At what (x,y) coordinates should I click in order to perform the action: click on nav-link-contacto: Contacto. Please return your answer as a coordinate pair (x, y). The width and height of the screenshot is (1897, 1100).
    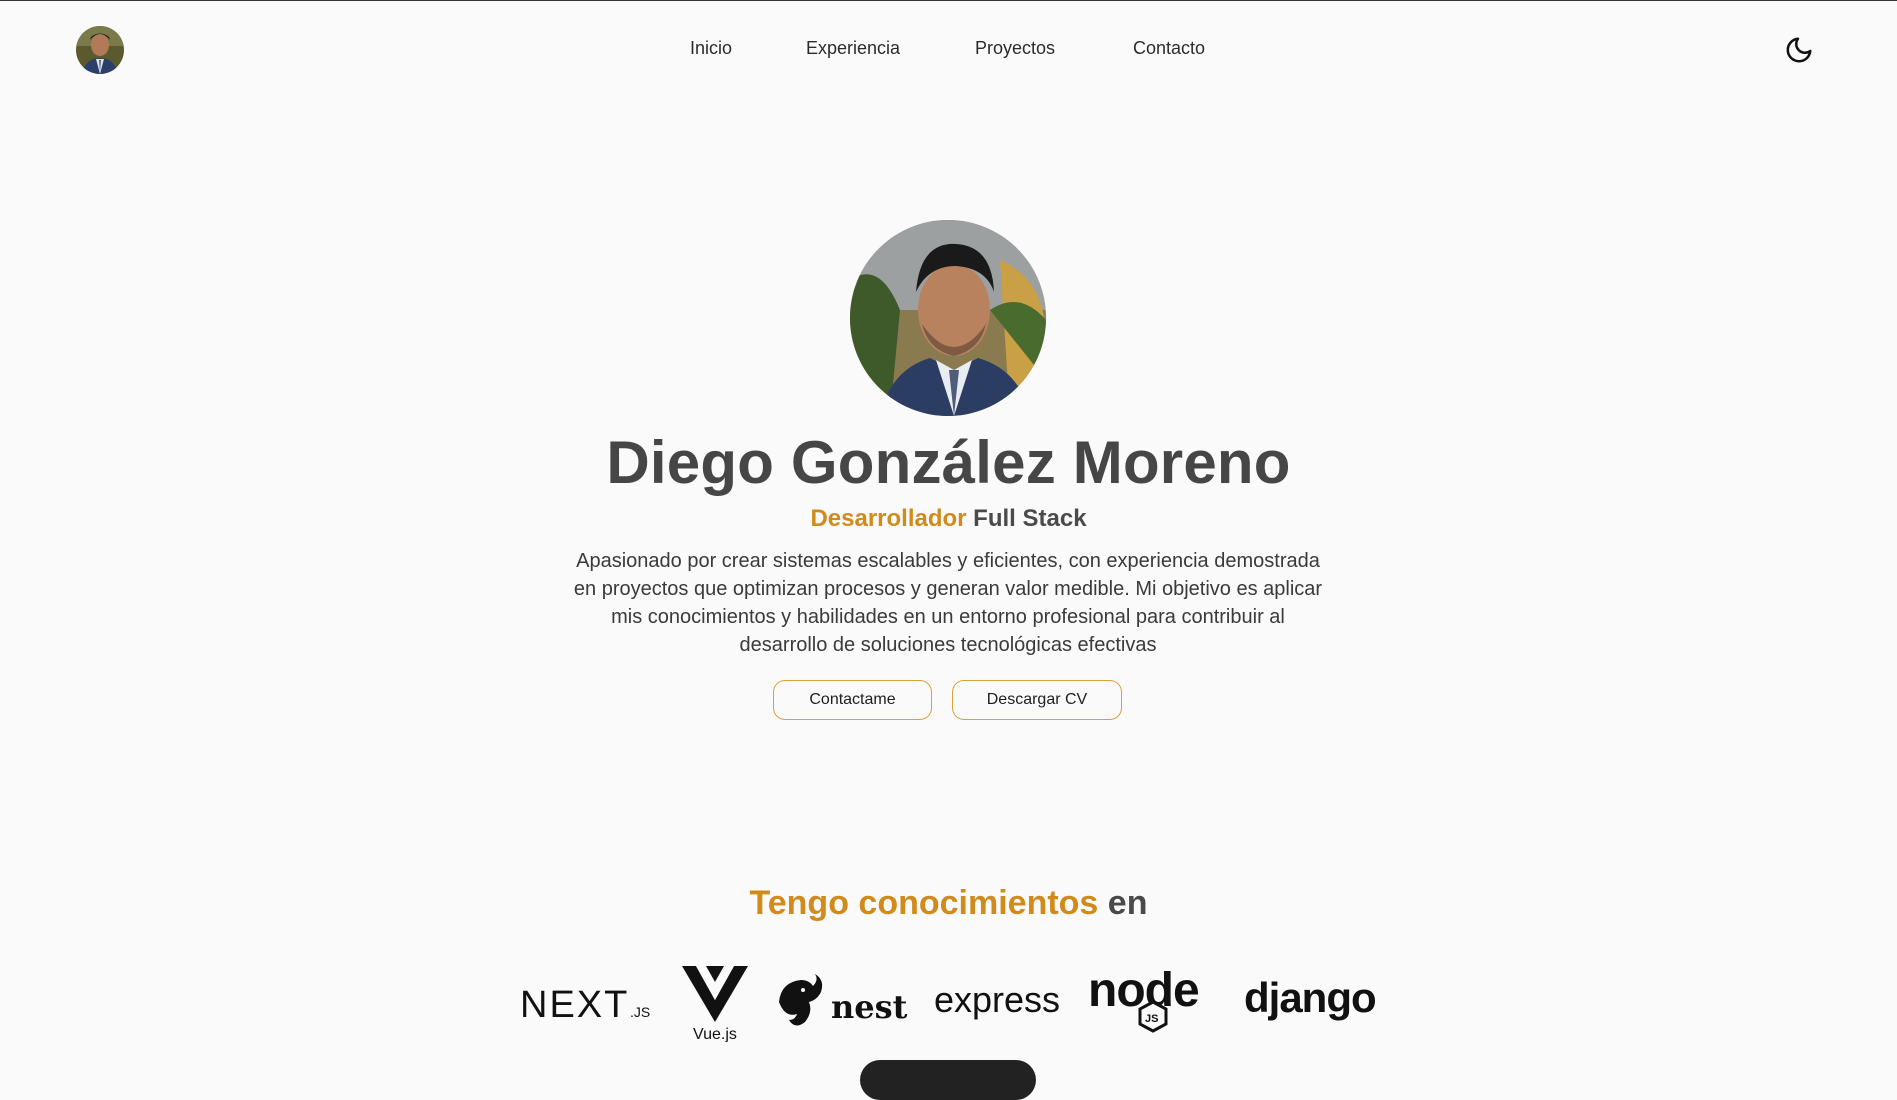
    Looking at the image, I should click on (1169, 48).